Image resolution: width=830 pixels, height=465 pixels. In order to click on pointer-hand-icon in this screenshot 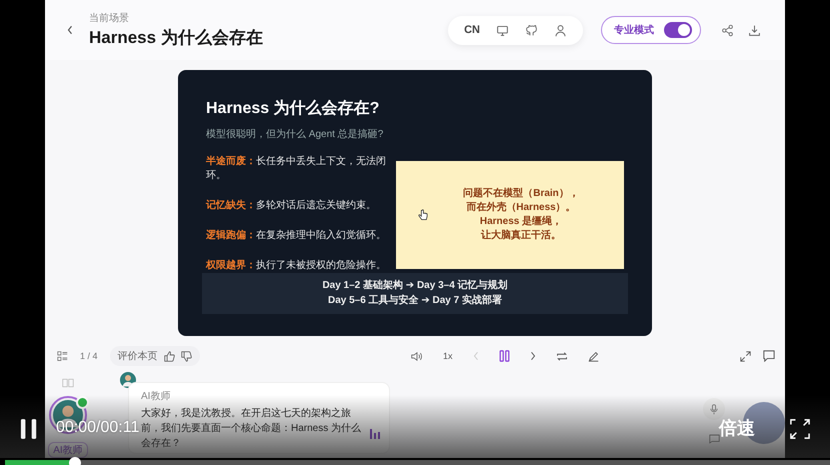, I will do `click(423, 215)`.